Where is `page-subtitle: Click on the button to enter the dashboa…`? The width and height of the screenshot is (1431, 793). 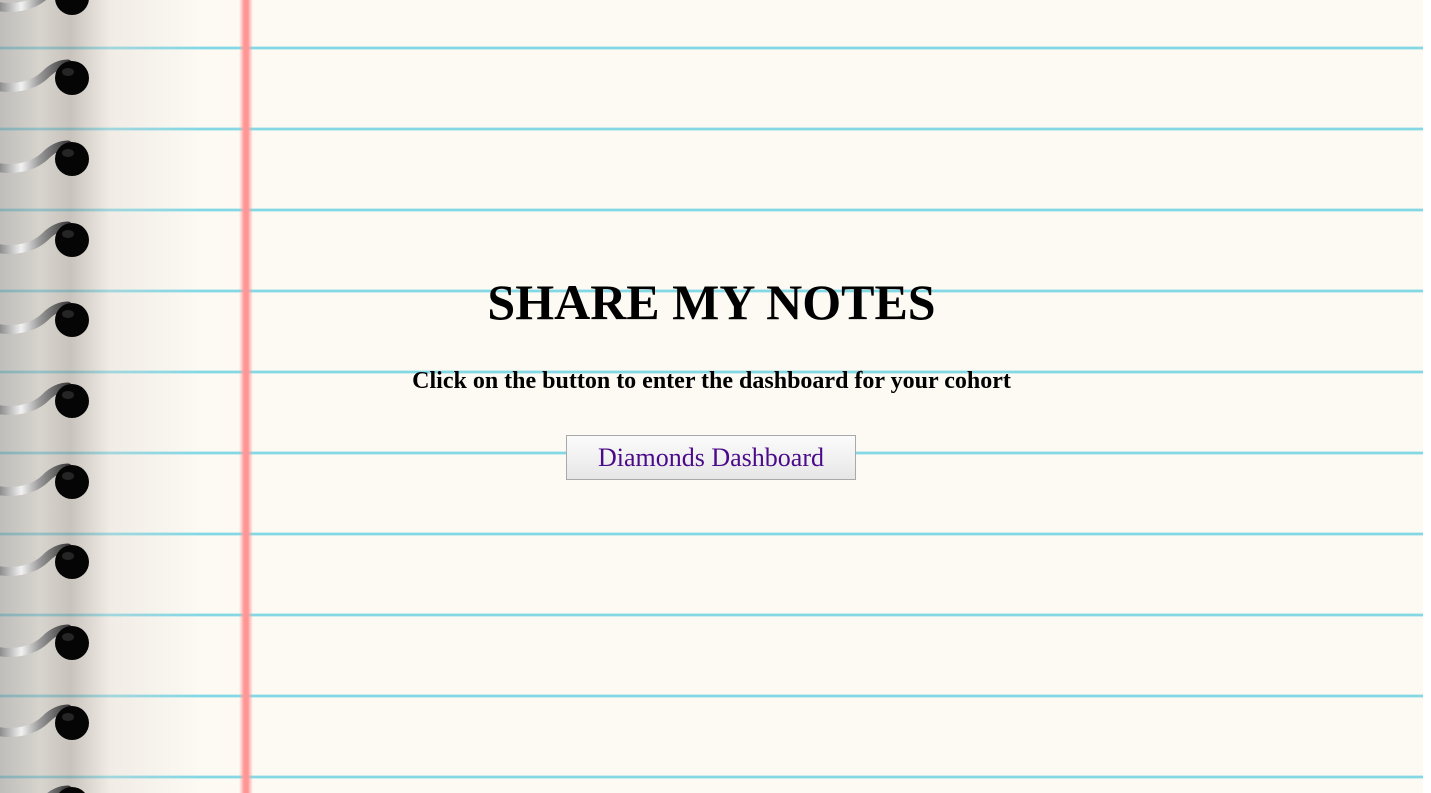 page-subtitle: Click on the button to enter the dashboa… is located at coordinates (711, 381).